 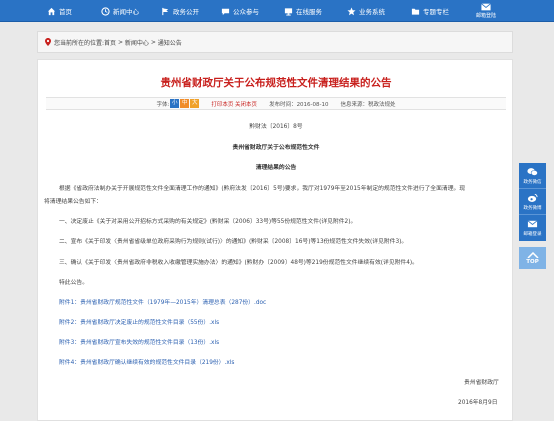 I want to click on back-to-top-label: TOP, so click(x=532, y=261).